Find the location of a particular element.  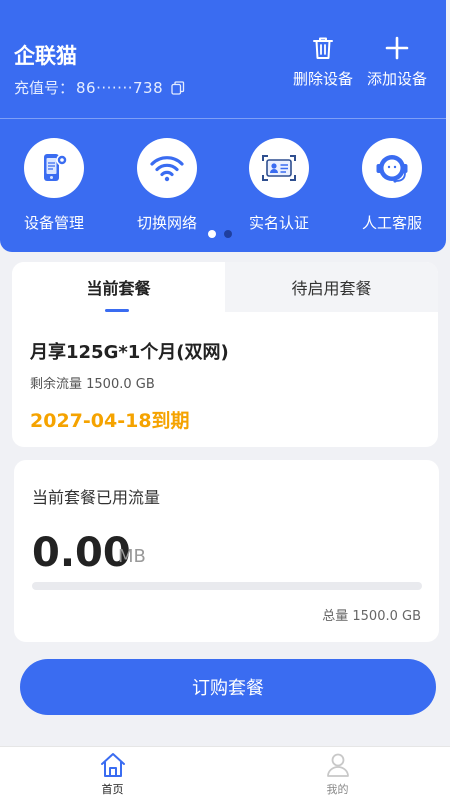

bottom-nav: 首页 我的 is located at coordinates (225, 773).